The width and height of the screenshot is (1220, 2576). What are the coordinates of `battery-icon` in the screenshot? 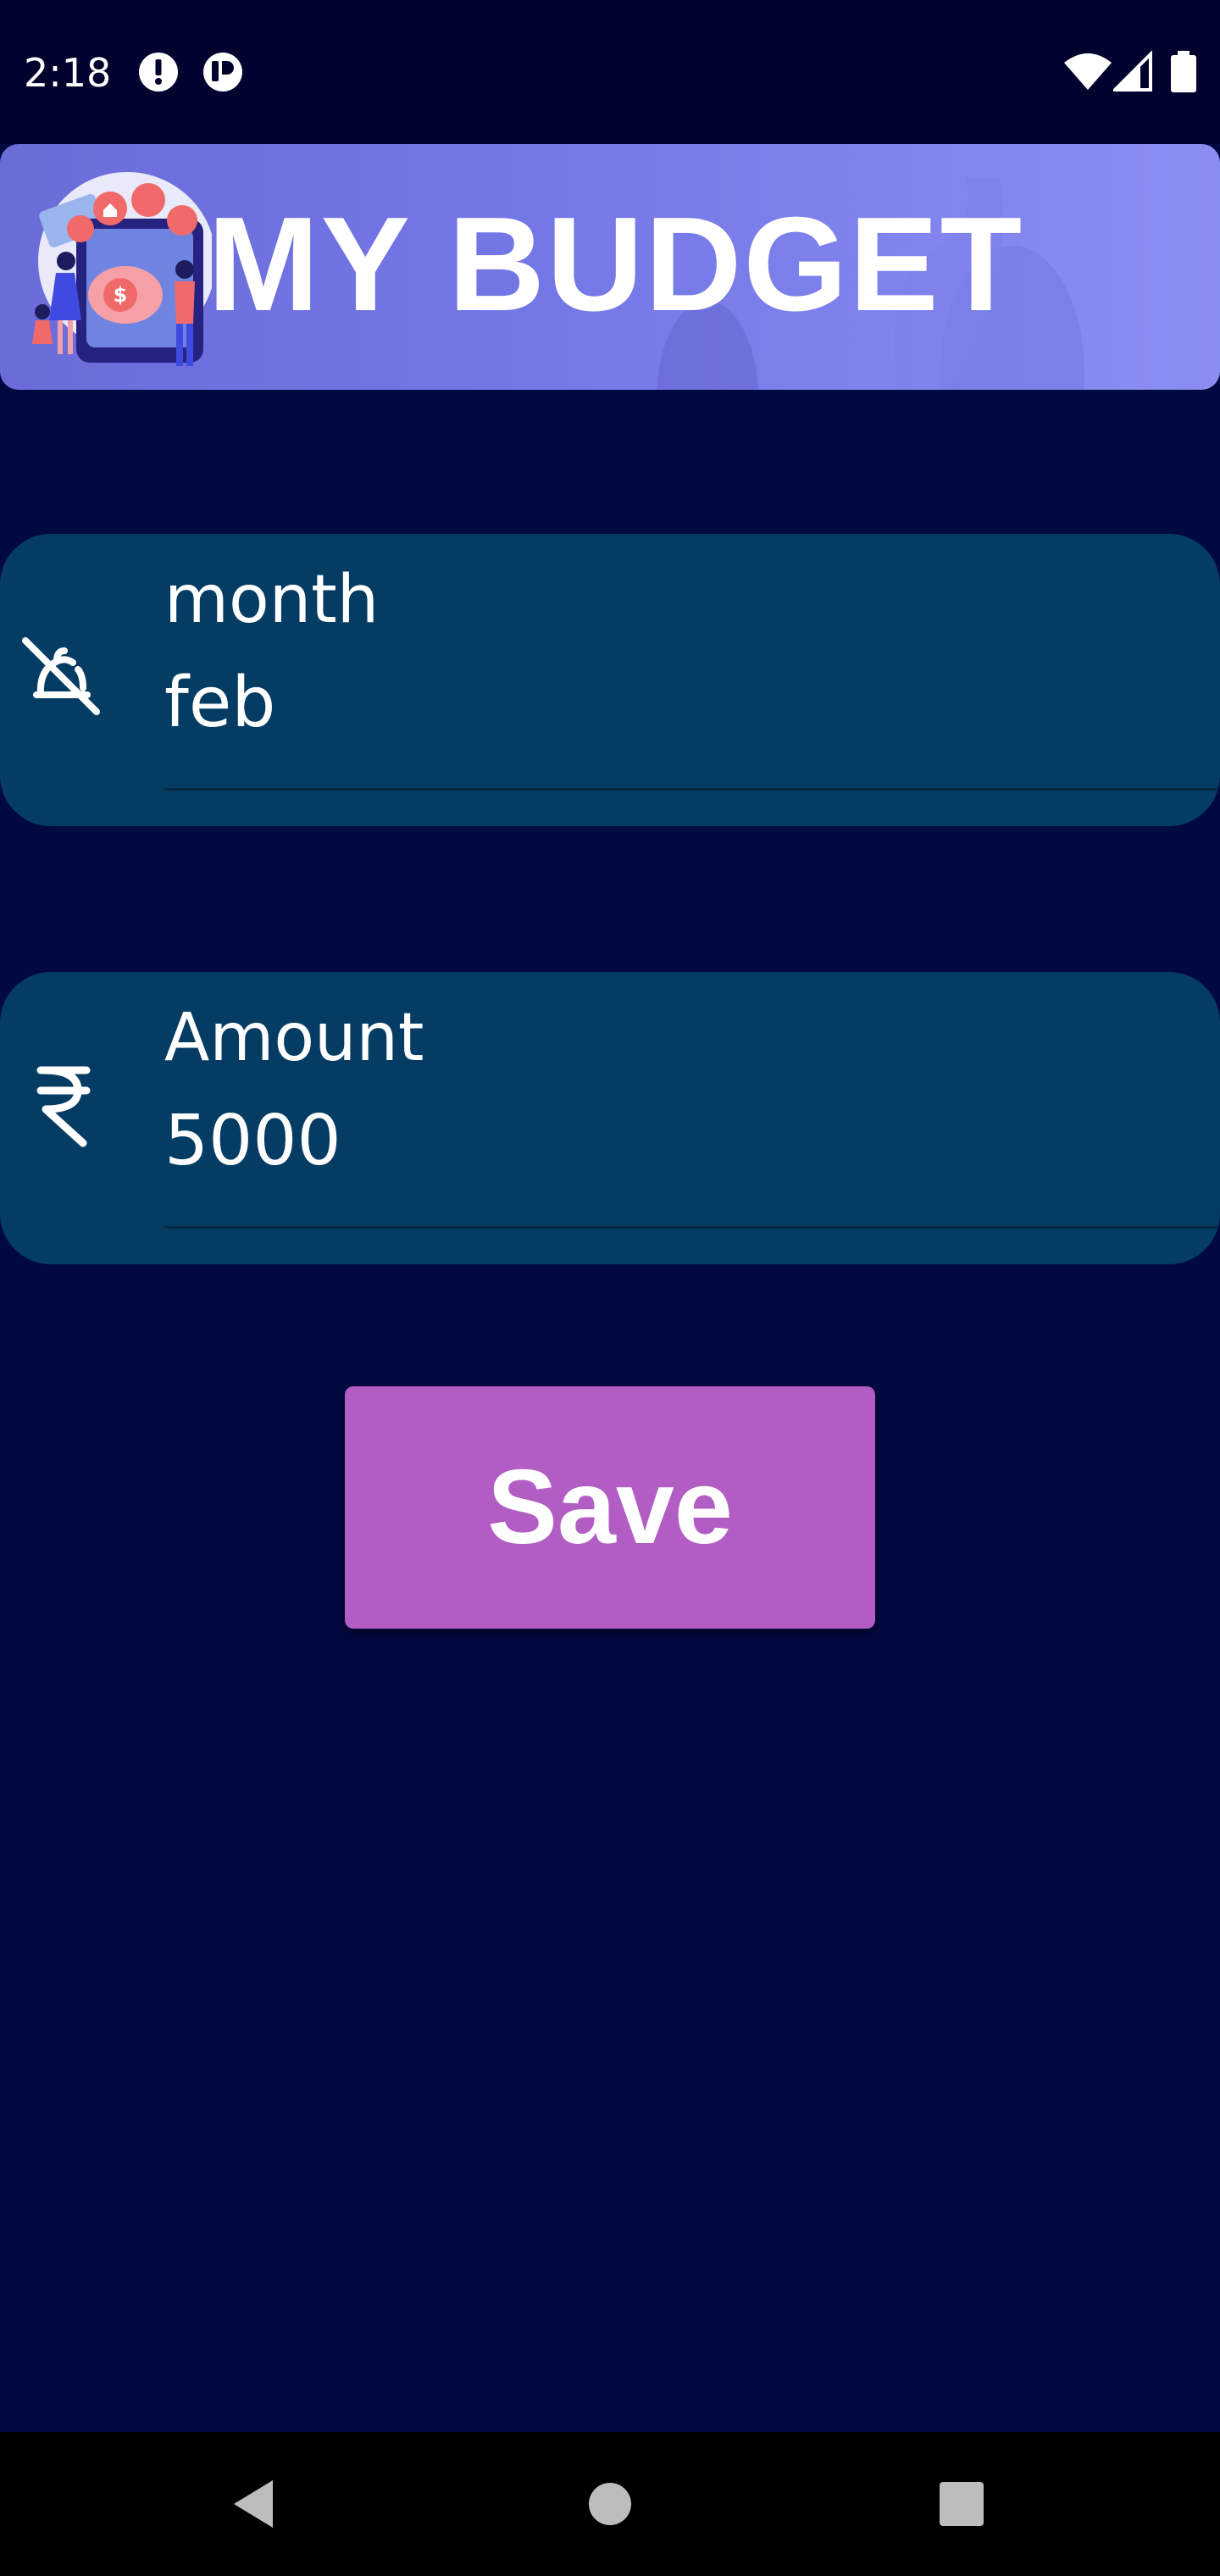 It's located at (1183, 71).